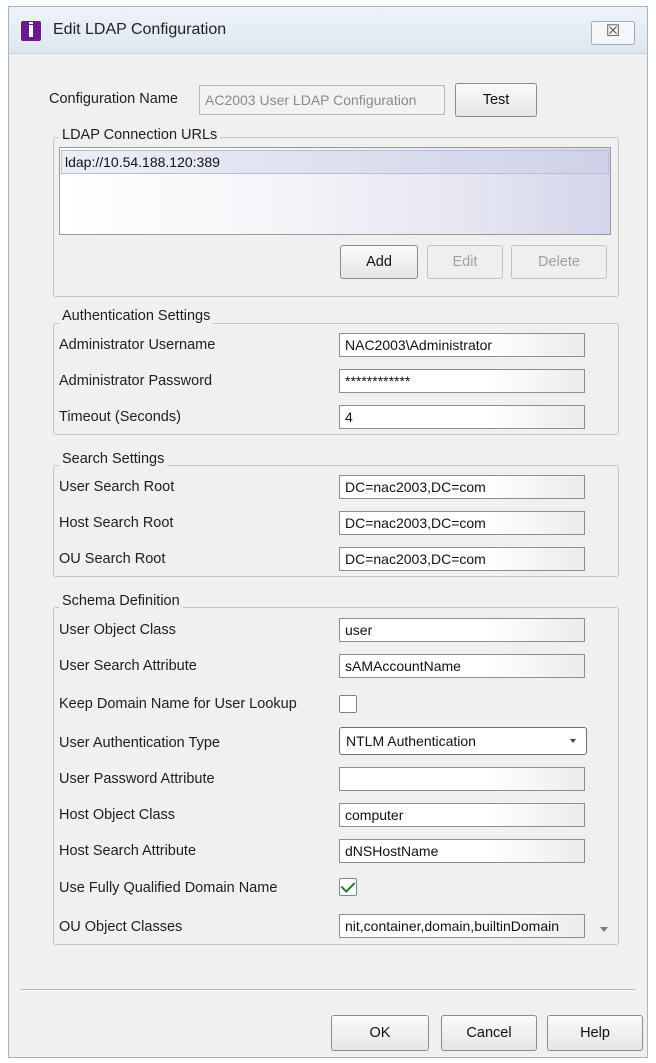  I want to click on list-item: ldap://10.54.188.120:389, so click(335, 162).